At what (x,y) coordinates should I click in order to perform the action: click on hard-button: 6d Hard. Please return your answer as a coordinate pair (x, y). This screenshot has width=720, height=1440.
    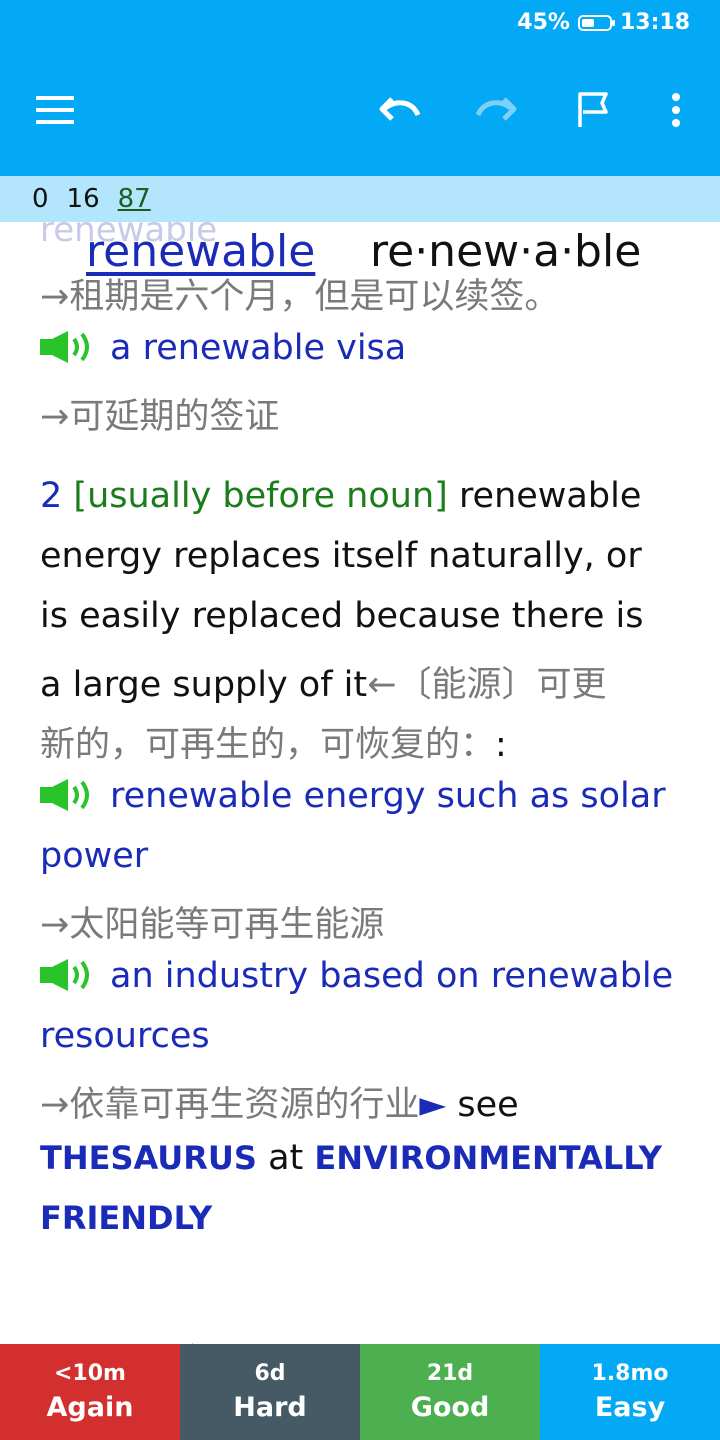
    Looking at the image, I should click on (270, 1392).